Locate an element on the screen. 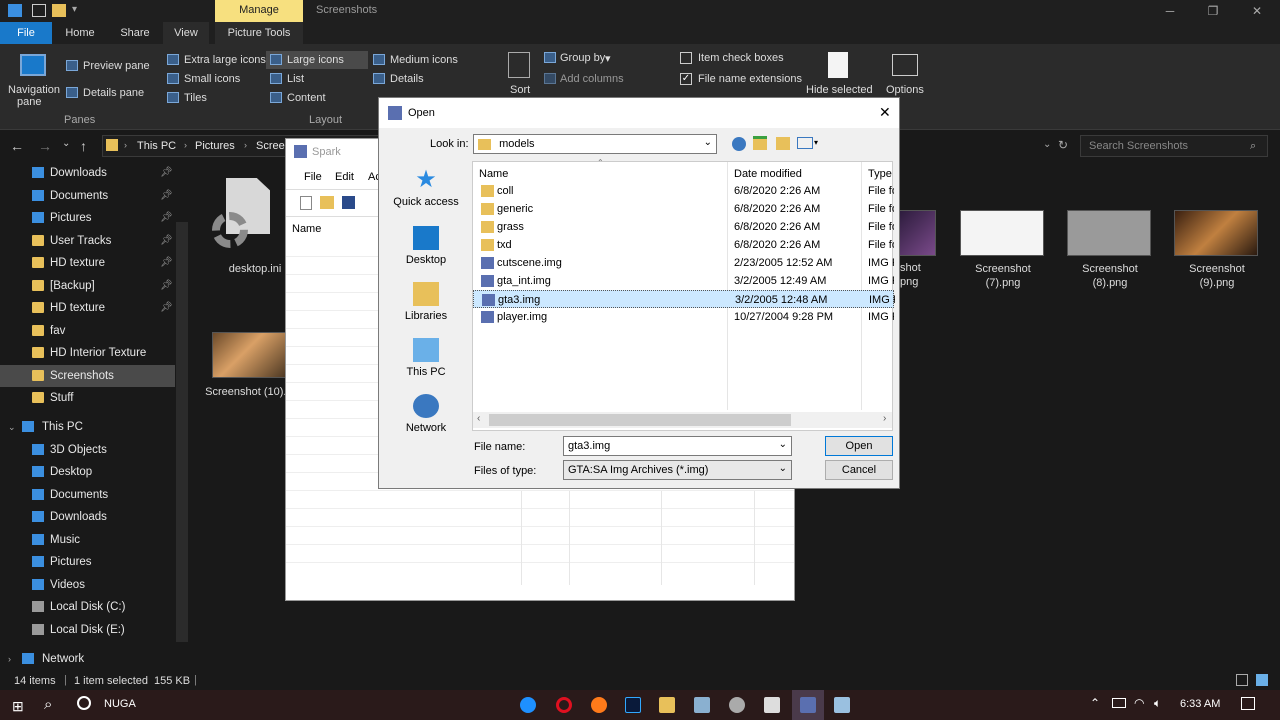  nav-item: Documents is located at coordinates (87, 495).